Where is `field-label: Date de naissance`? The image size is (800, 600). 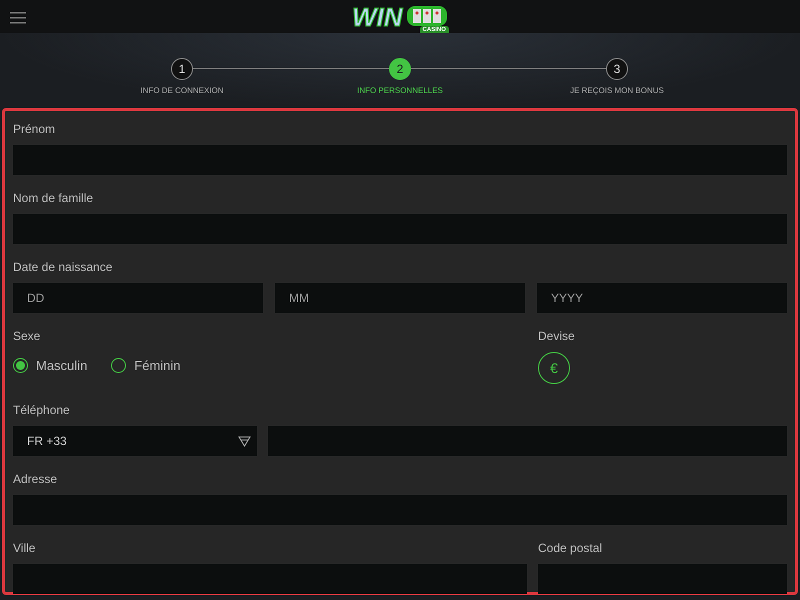
field-label: Date de naissance is located at coordinates (62, 267).